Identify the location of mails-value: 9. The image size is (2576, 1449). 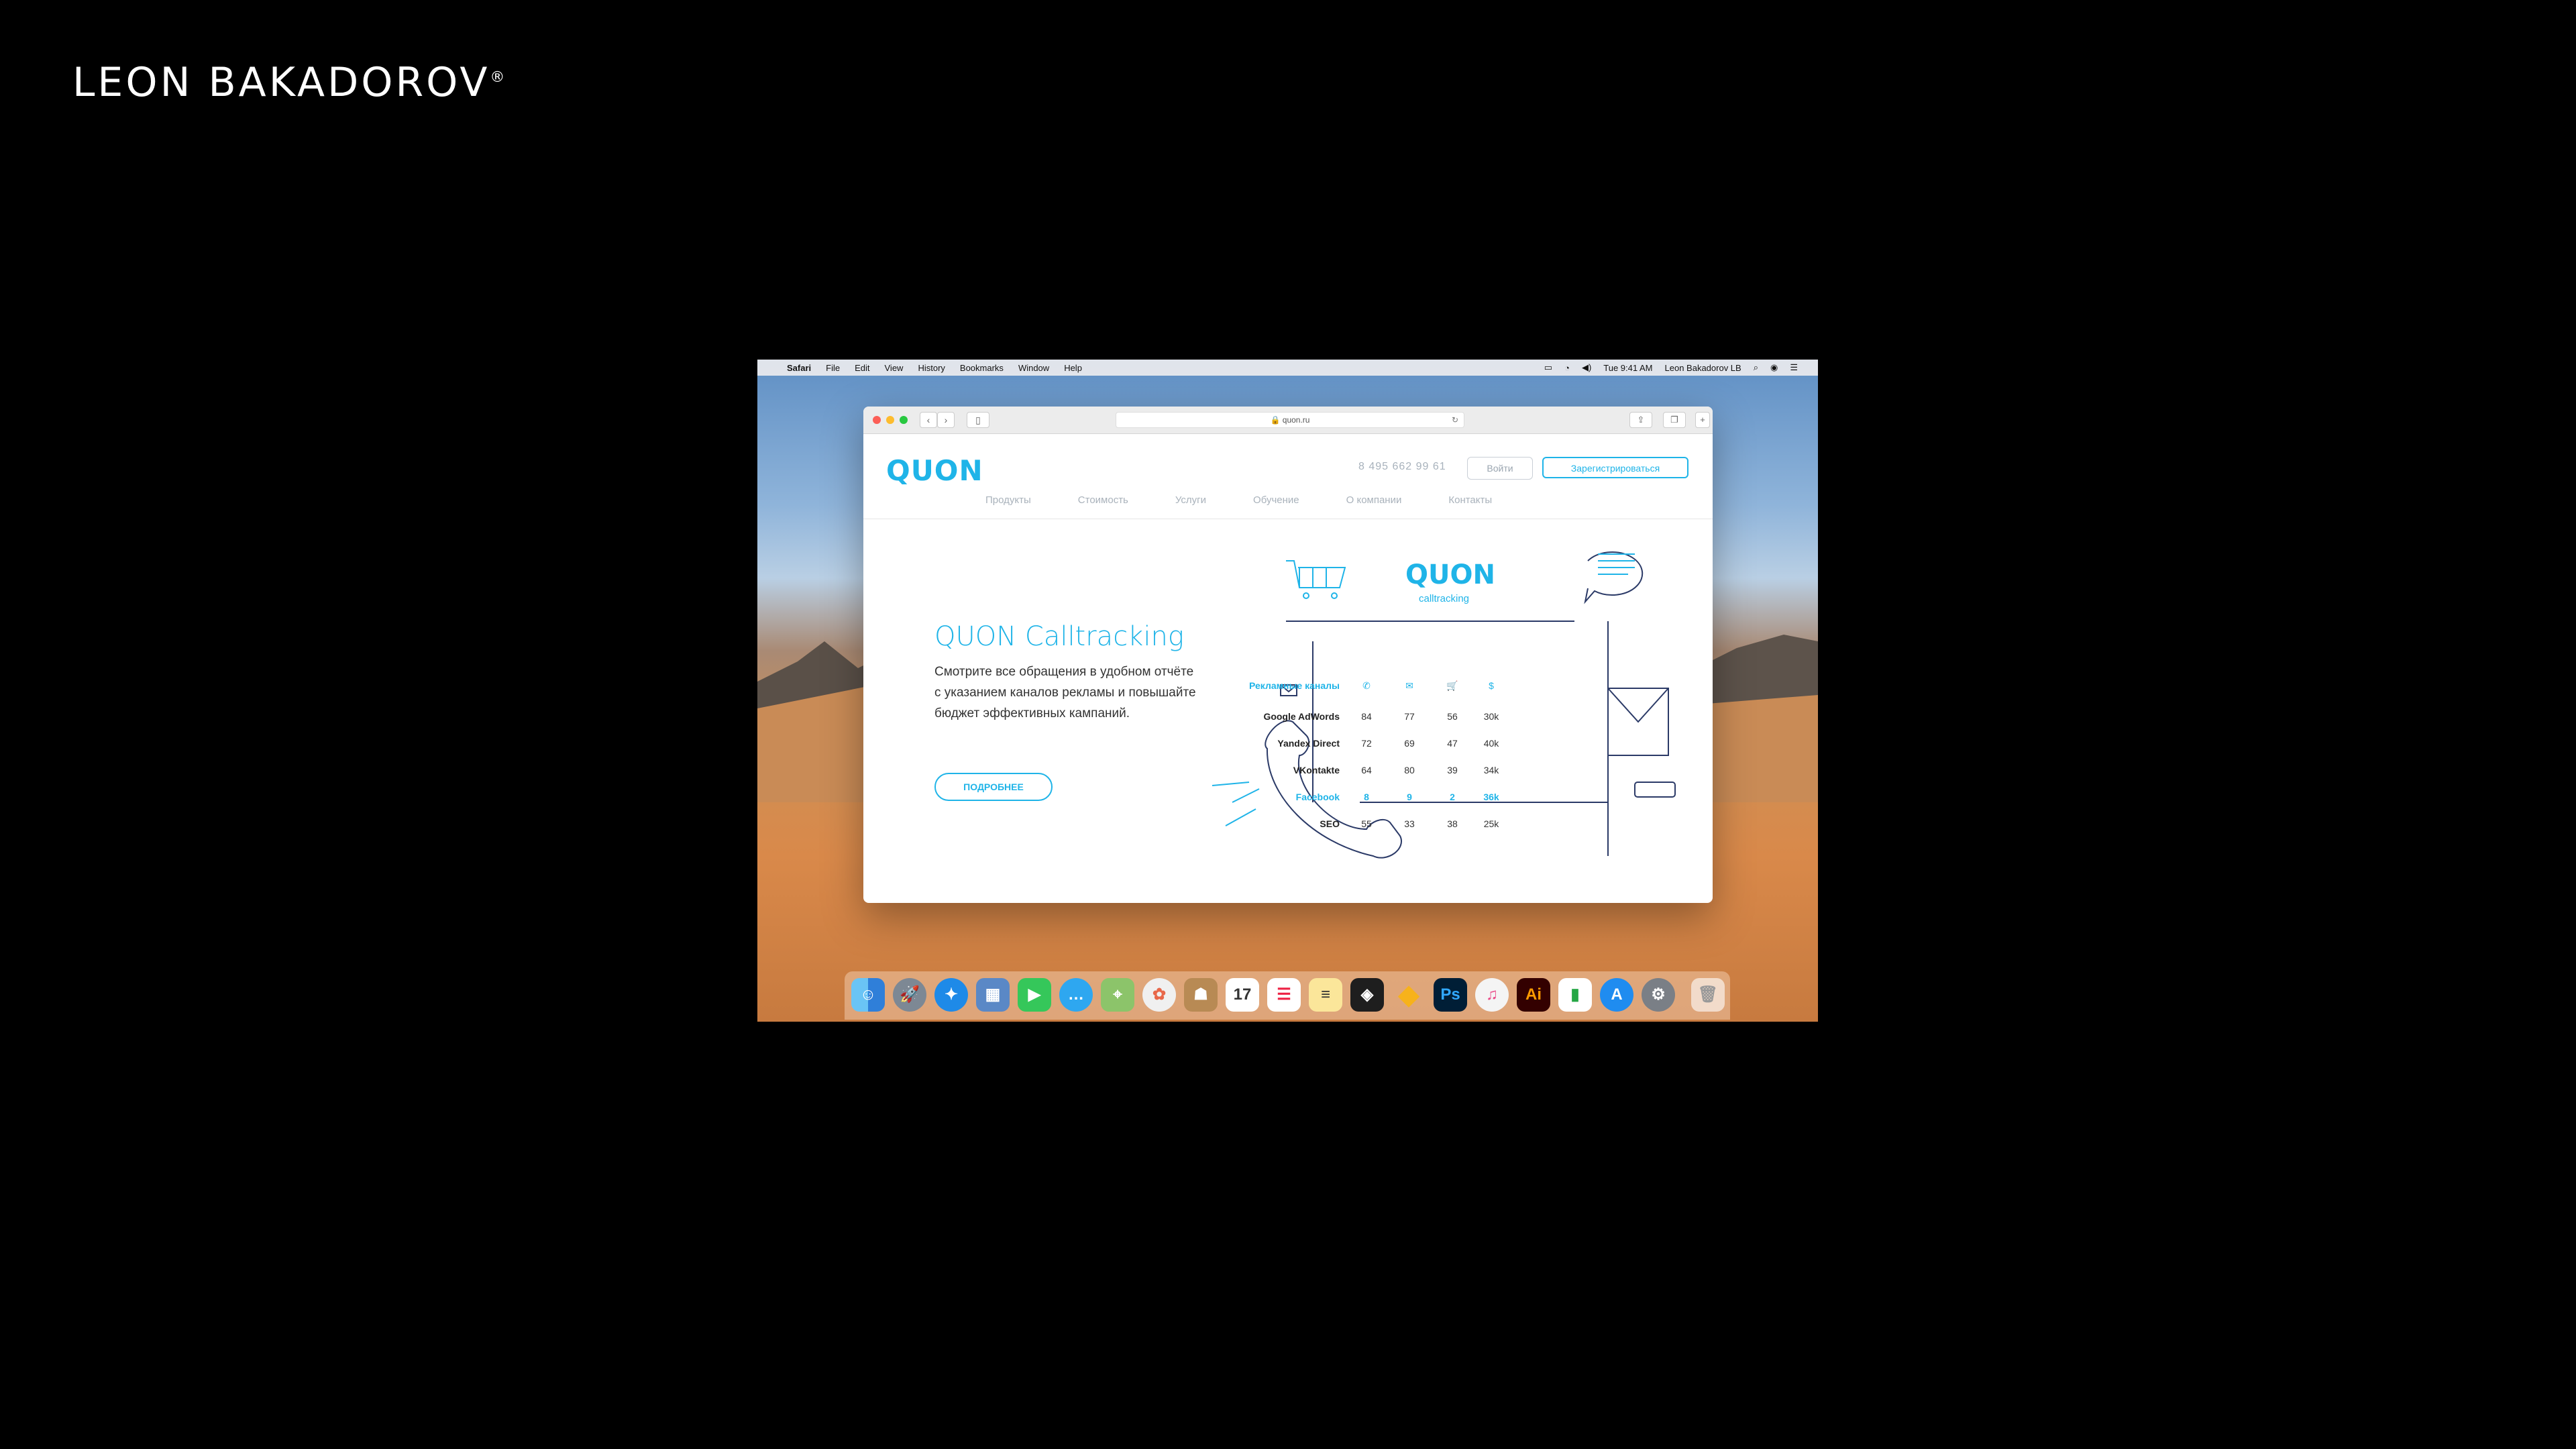
(1409, 797).